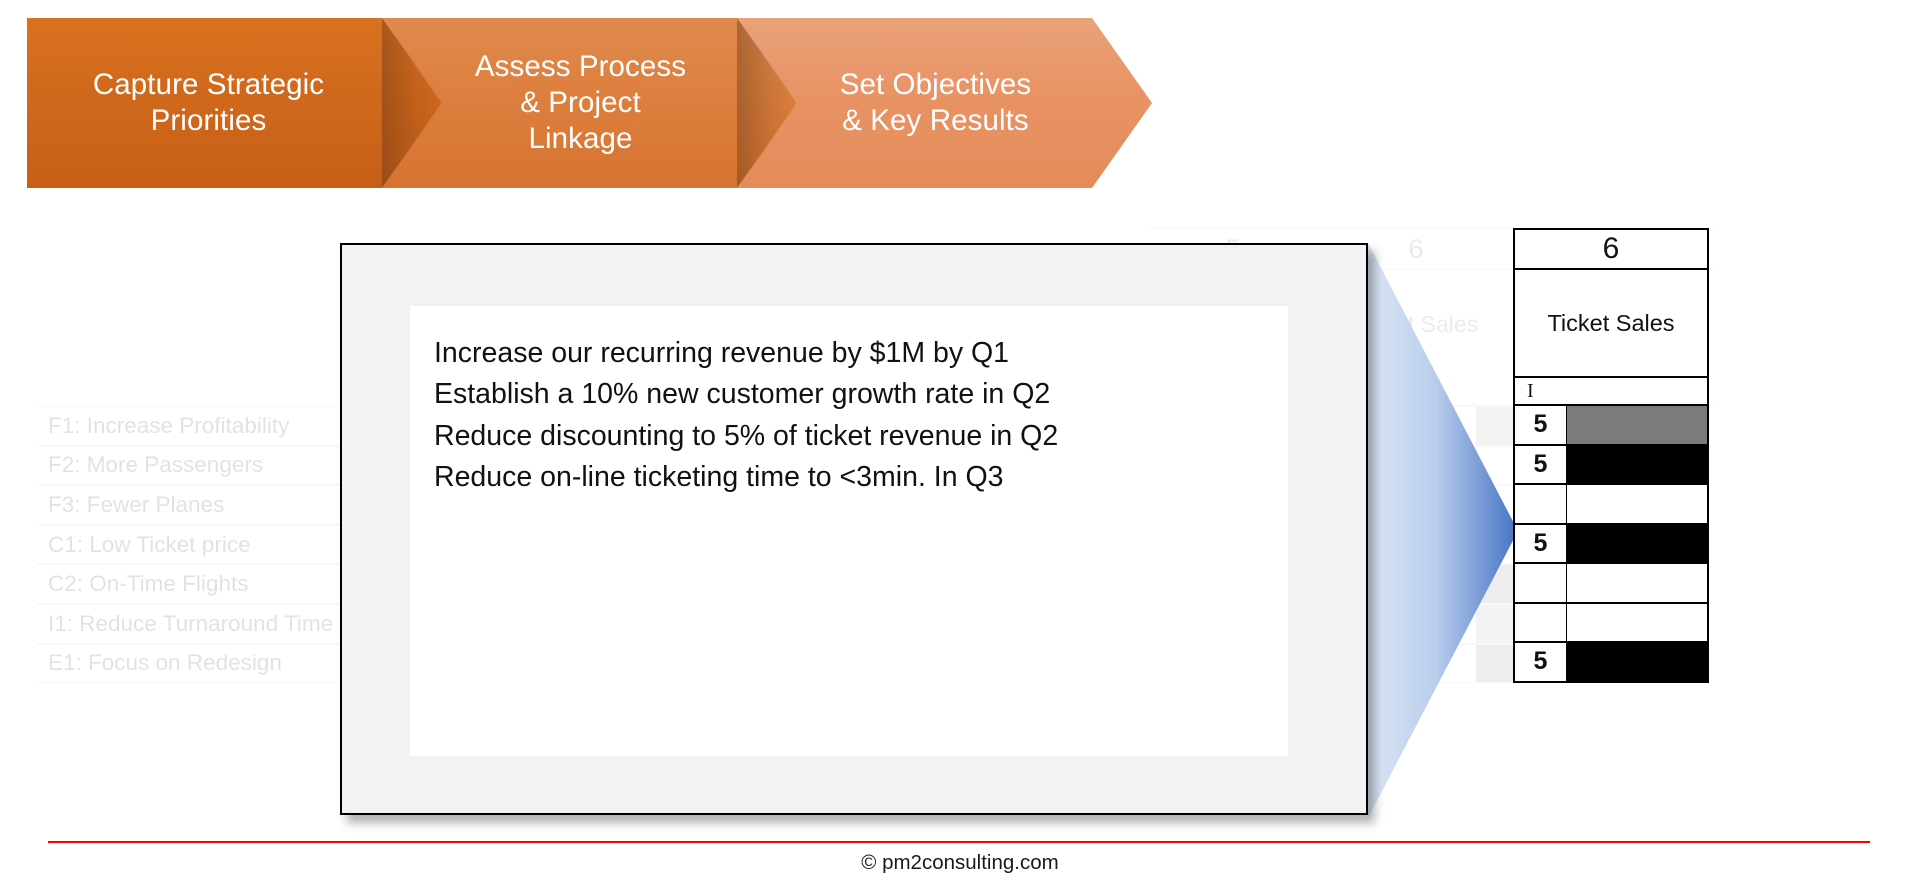  I want to click on matrix-row-label: C1: Low Ticket price, so click(208, 544).